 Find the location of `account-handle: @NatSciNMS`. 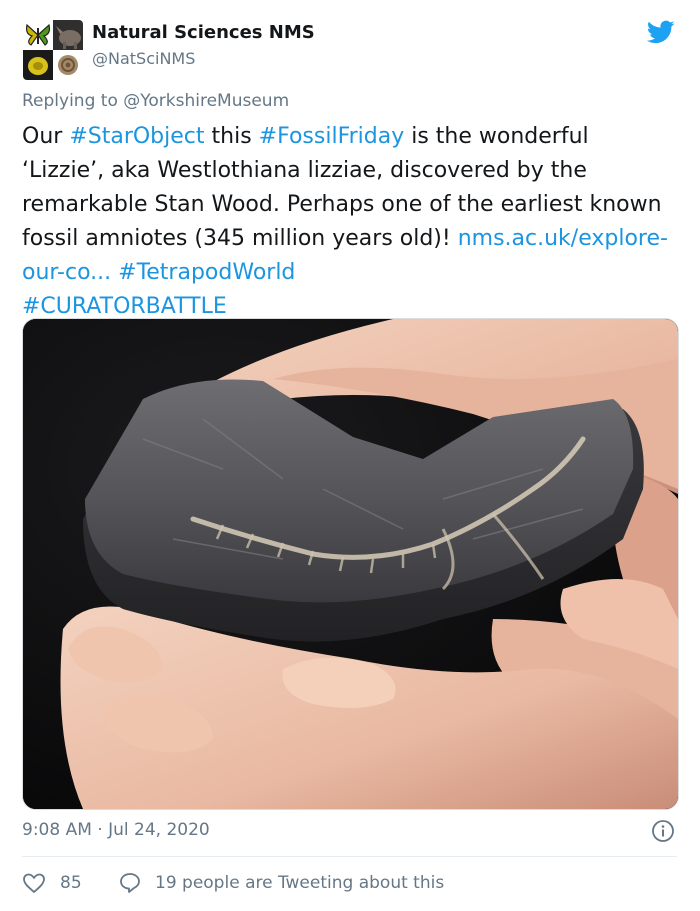

account-handle: @NatSciNMS is located at coordinates (143, 58).